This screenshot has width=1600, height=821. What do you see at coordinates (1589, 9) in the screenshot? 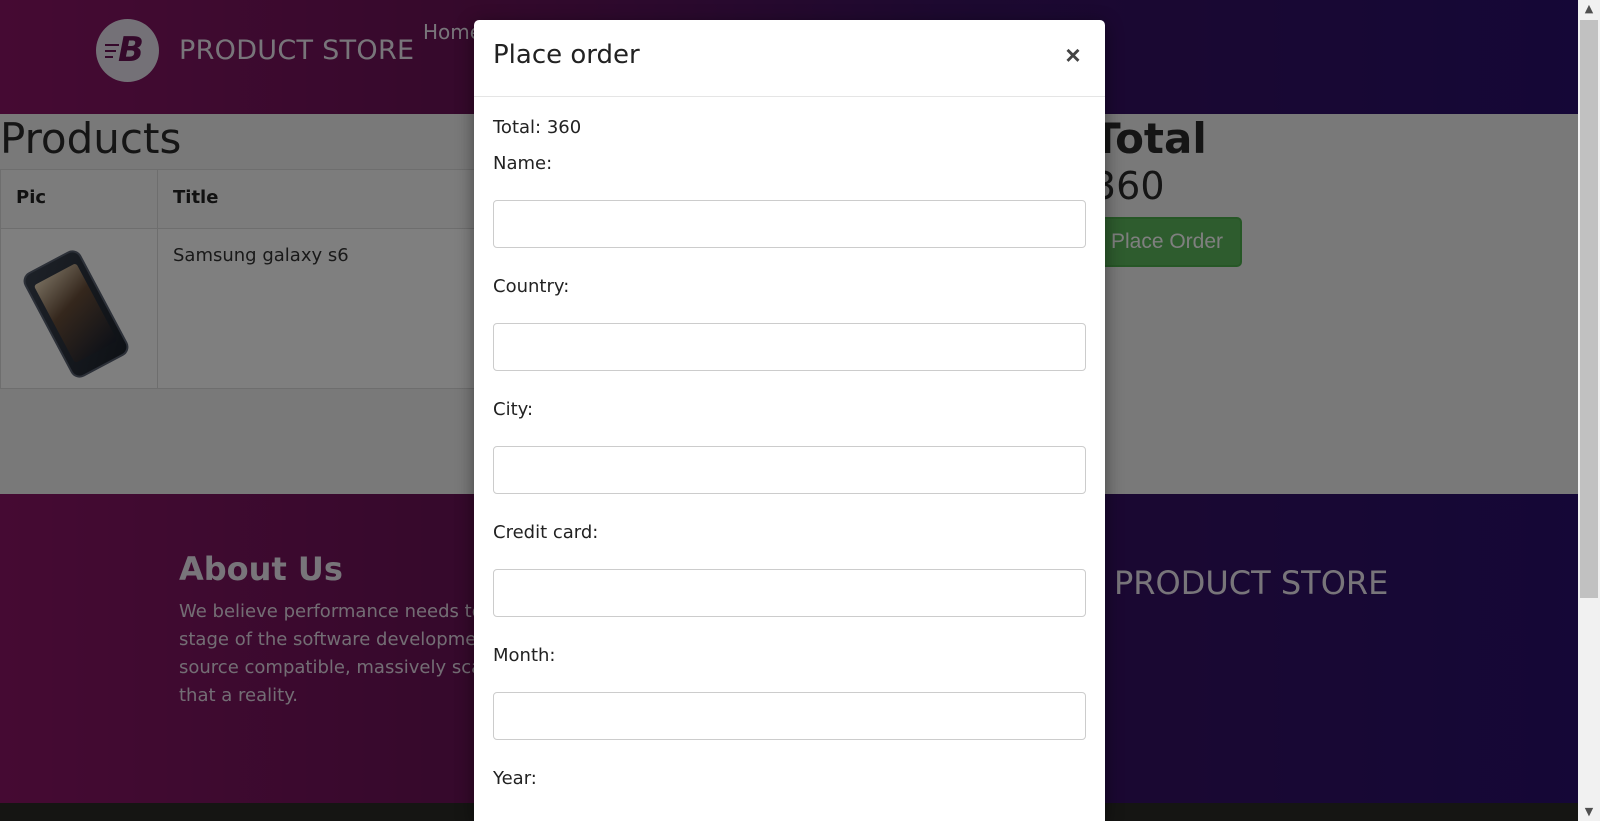
I see `scroll-up-icon: ▲` at bounding box center [1589, 9].